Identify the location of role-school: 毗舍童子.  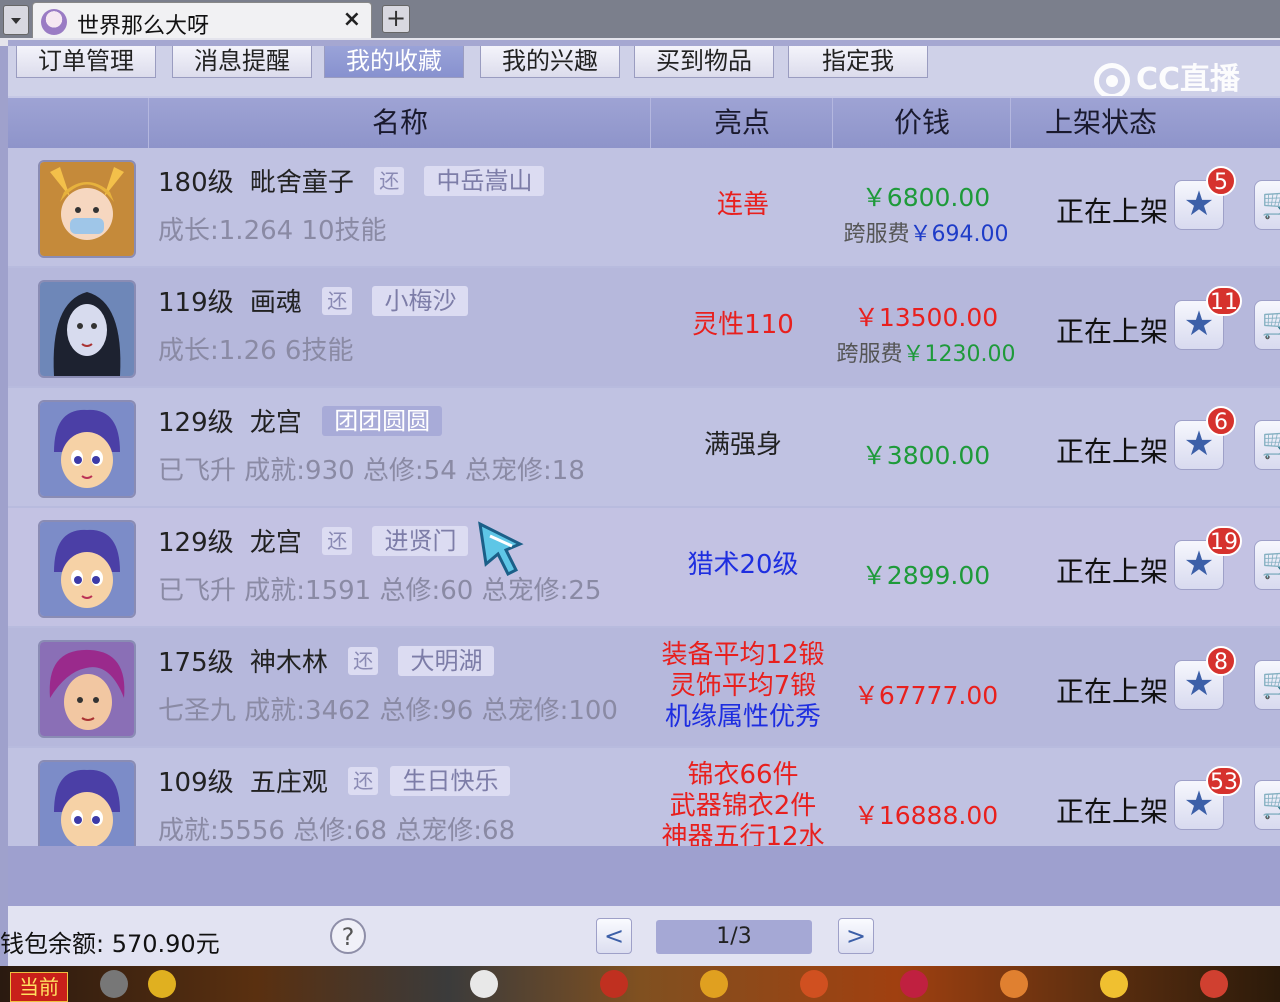
(301, 183).